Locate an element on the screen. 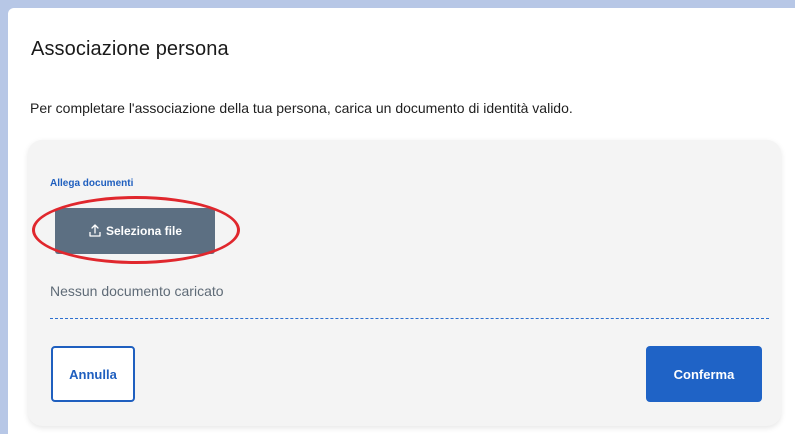 This screenshot has height=434, width=795. cancel-button: Annulla is located at coordinates (93, 374).